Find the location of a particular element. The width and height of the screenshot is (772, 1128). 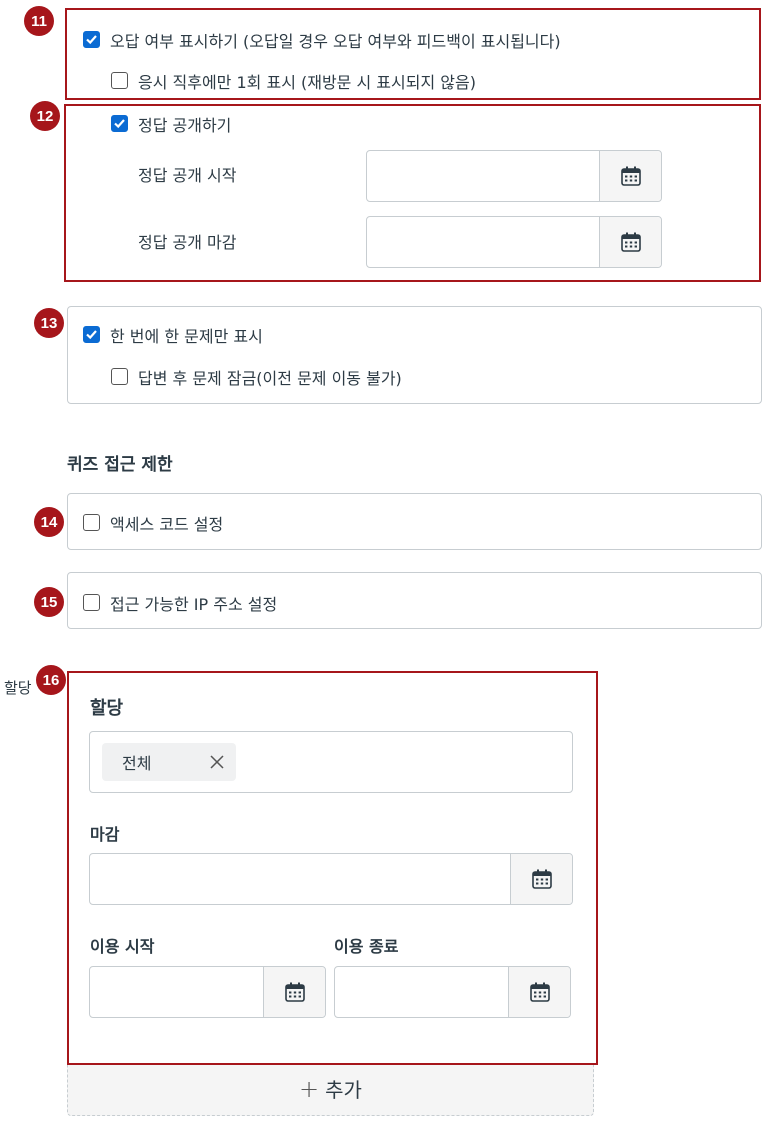

show-incorrect-checkbox is located at coordinates (91, 39).